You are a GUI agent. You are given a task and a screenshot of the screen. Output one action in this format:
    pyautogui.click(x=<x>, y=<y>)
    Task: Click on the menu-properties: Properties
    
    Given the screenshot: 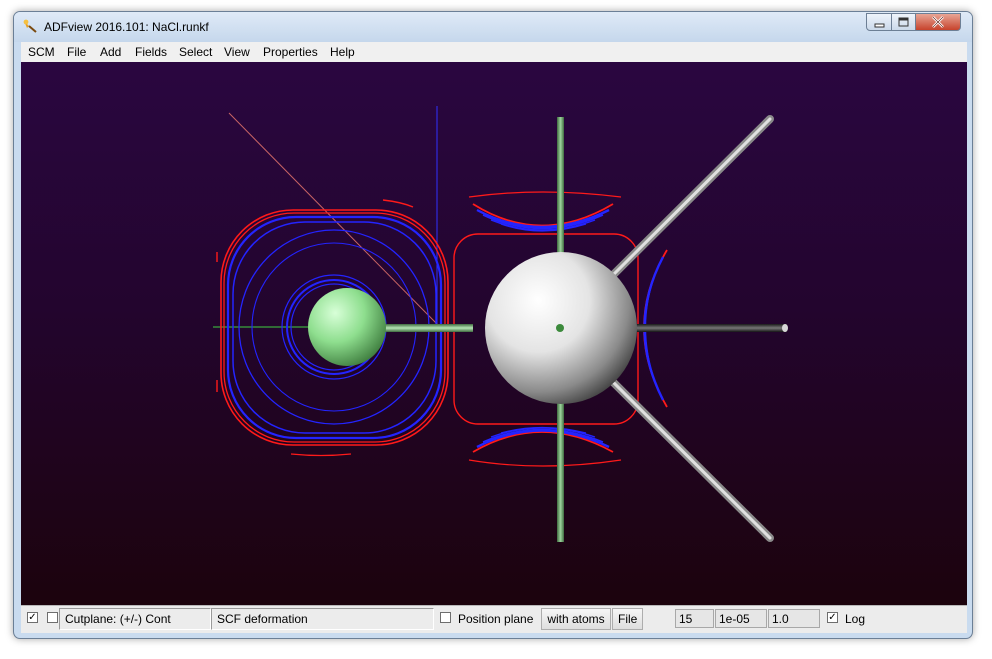 What is the action you would take?
    pyautogui.click(x=290, y=52)
    